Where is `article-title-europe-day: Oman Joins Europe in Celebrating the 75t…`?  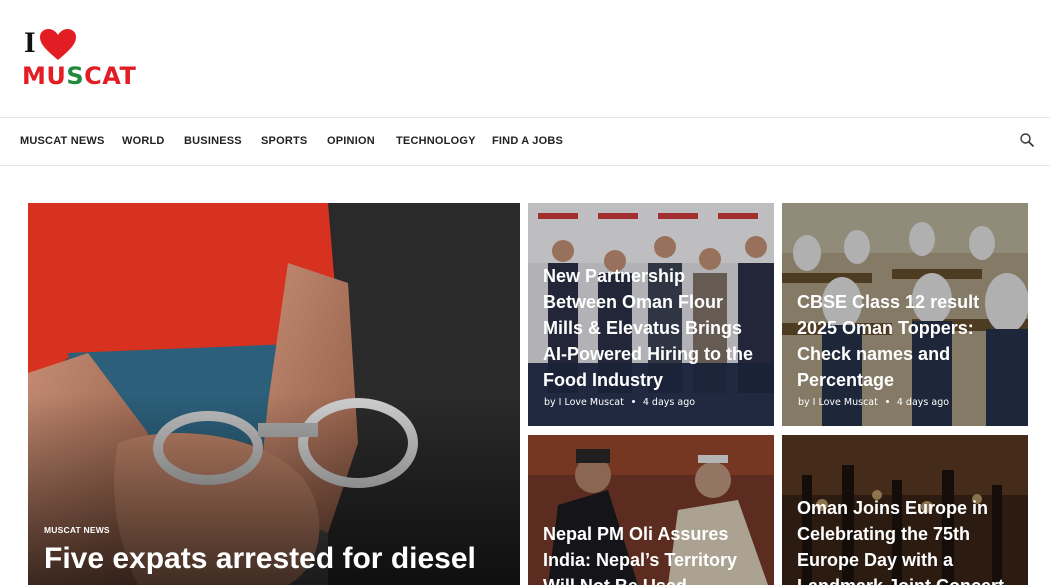 article-title-europe-day: Oman Joins Europe in Celebrating the 75t… is located at coordinates (906, 540).